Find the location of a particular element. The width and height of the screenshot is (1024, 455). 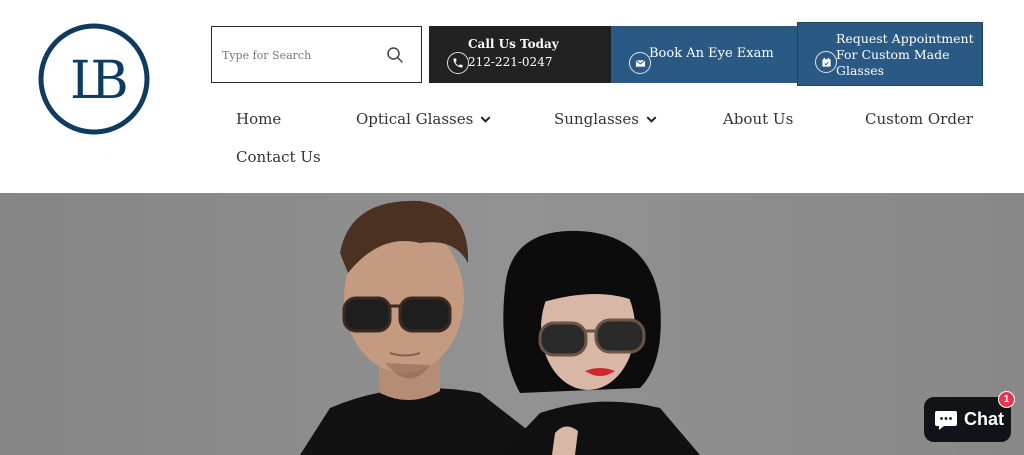

brand-logo: LB is located at coordinates (94, 79).